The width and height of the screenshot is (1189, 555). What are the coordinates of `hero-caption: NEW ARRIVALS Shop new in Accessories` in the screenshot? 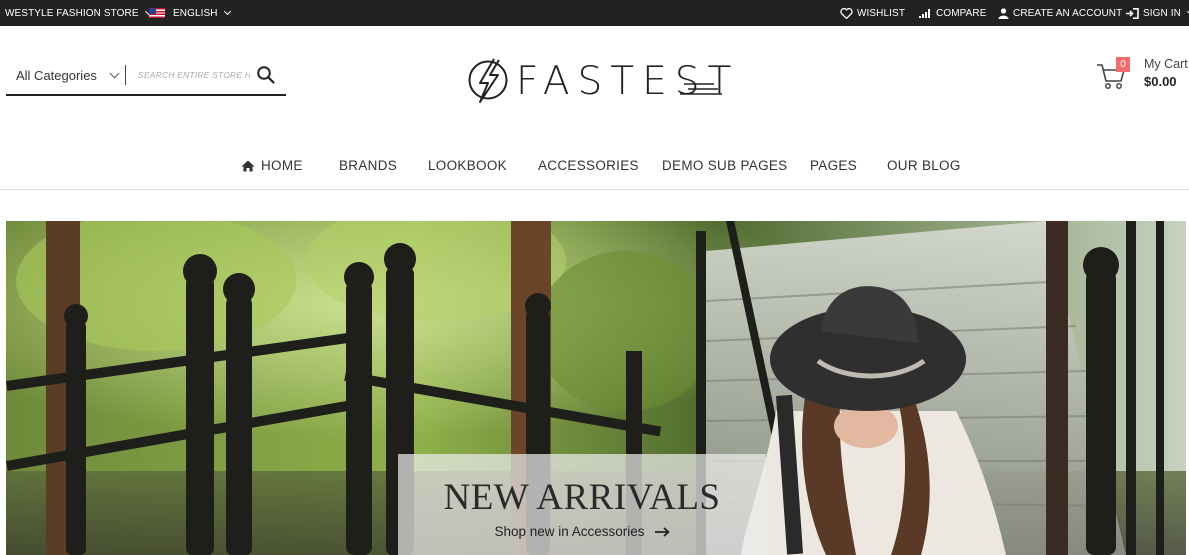 It's located at (582, 504).